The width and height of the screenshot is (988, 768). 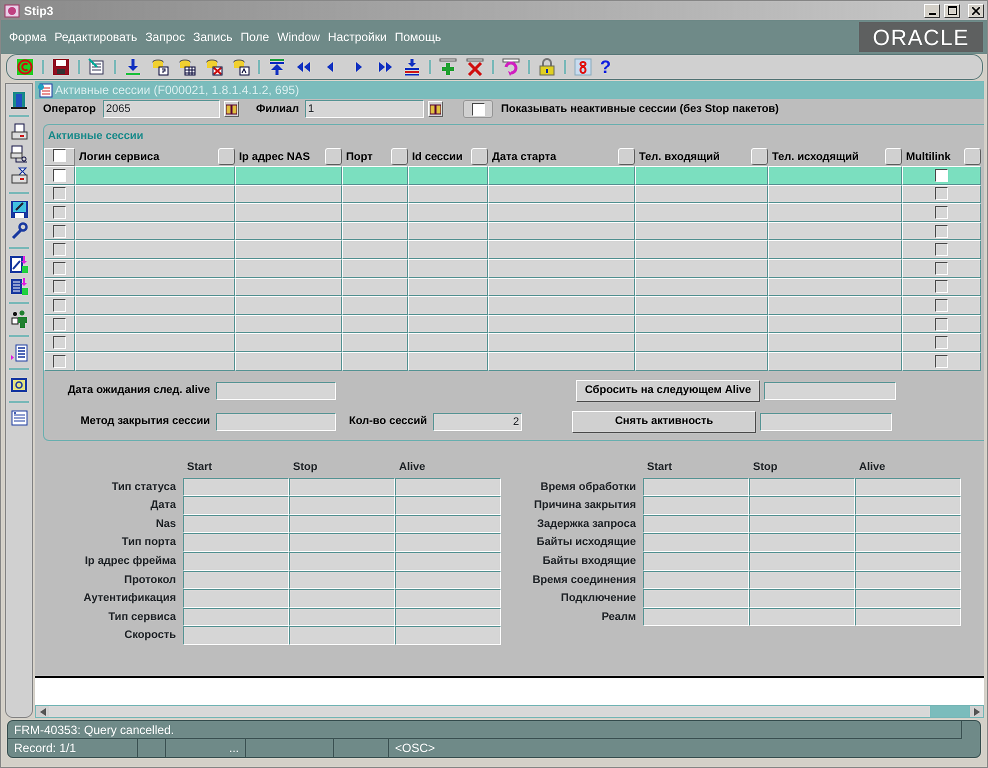 I want to click on insert-record-icon, so click(x=412, y=67).